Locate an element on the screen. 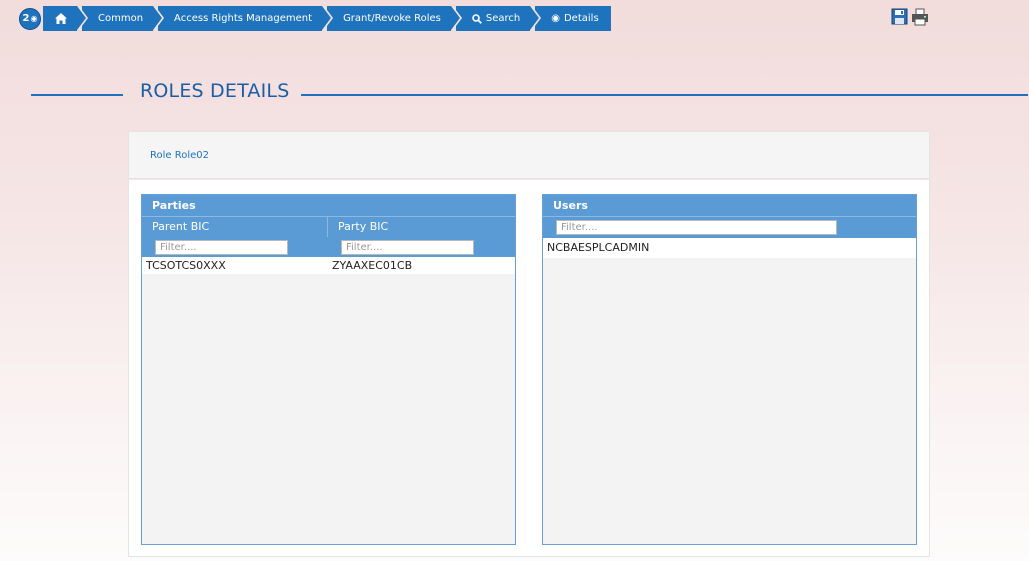 This screenshot has width=1029, height=561. user-cell: NCBAESPLCADMIN is located at coordinates (598, 247).